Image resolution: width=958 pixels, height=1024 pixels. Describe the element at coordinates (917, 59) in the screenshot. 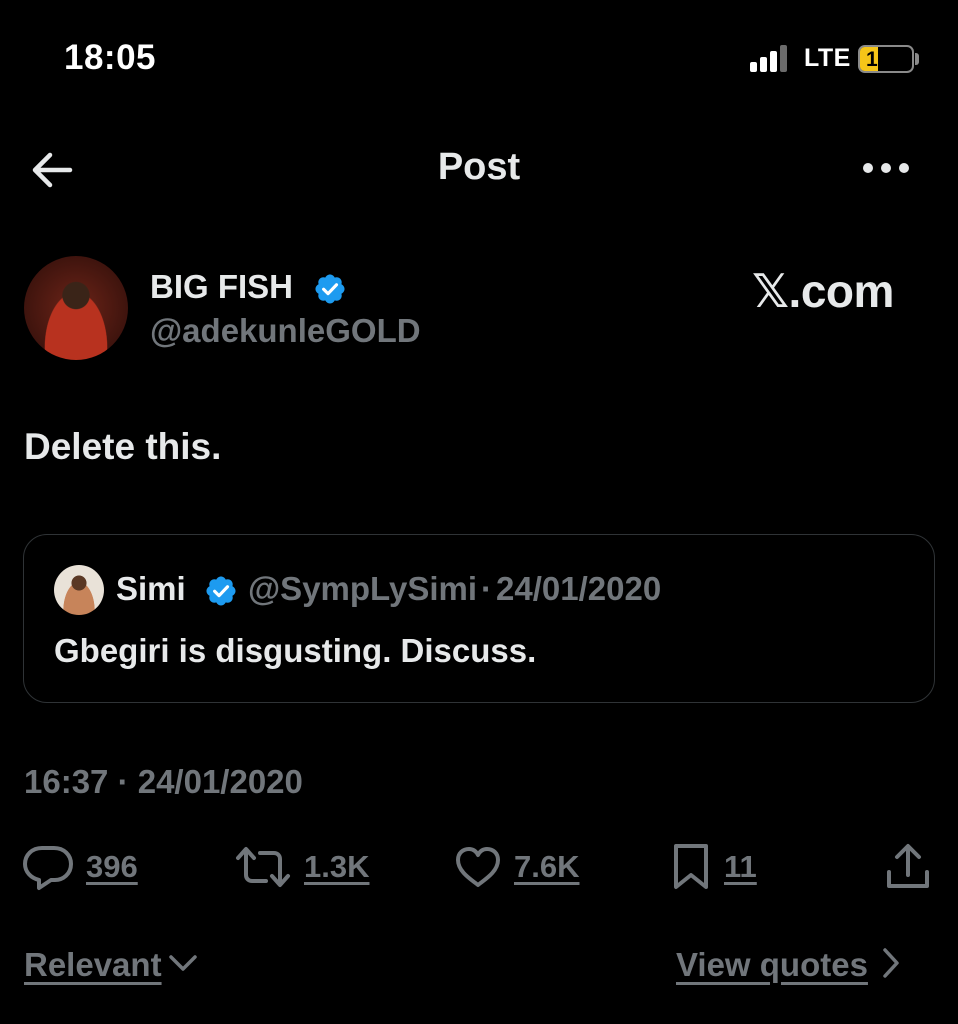

I see `battery-cap` at that location.